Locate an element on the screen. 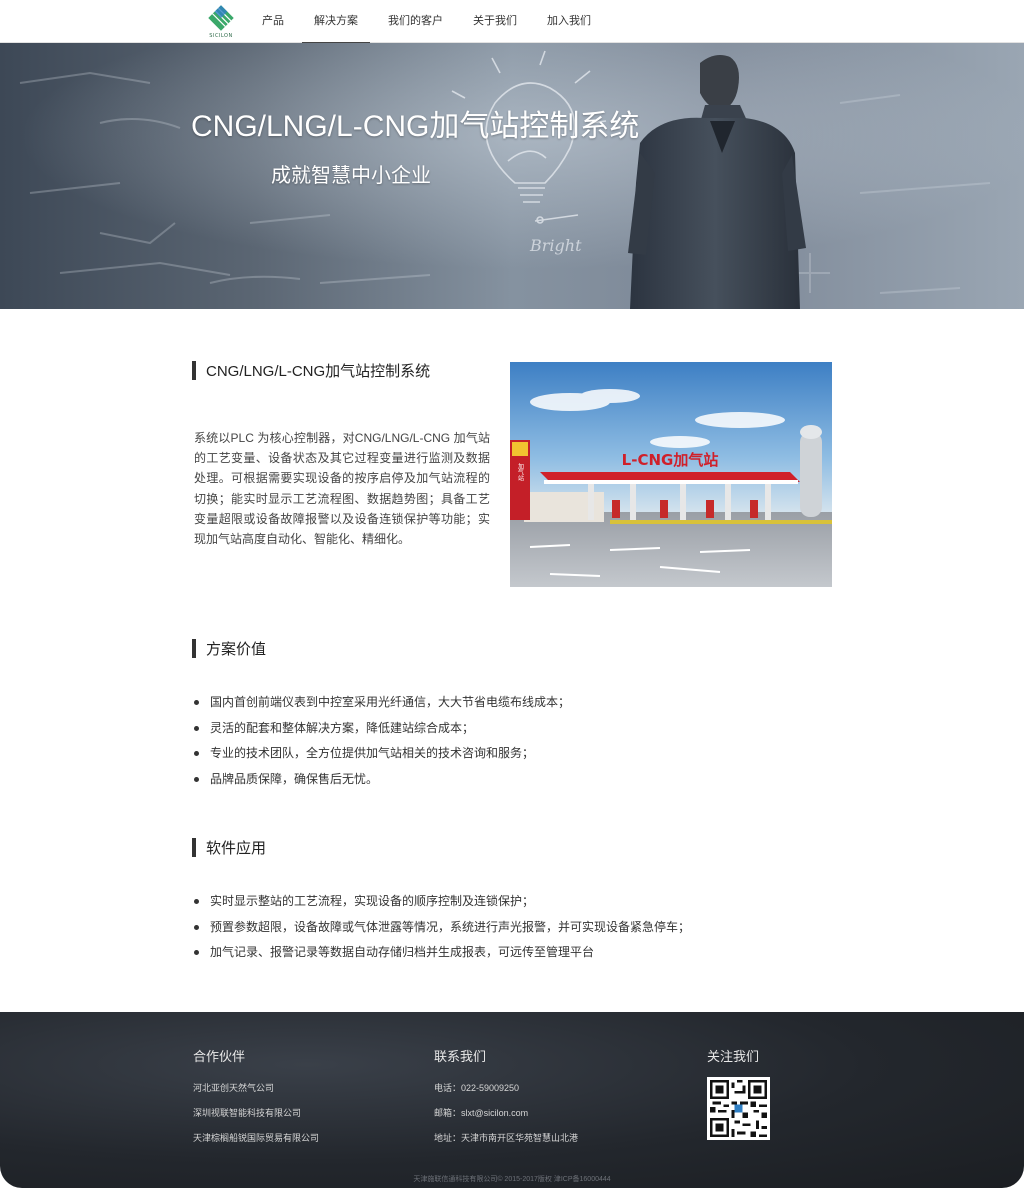 This screenshot has height=1188, width=1024. contact-phone: 电话：022-59009250 is located at coordinates (477, 1088).